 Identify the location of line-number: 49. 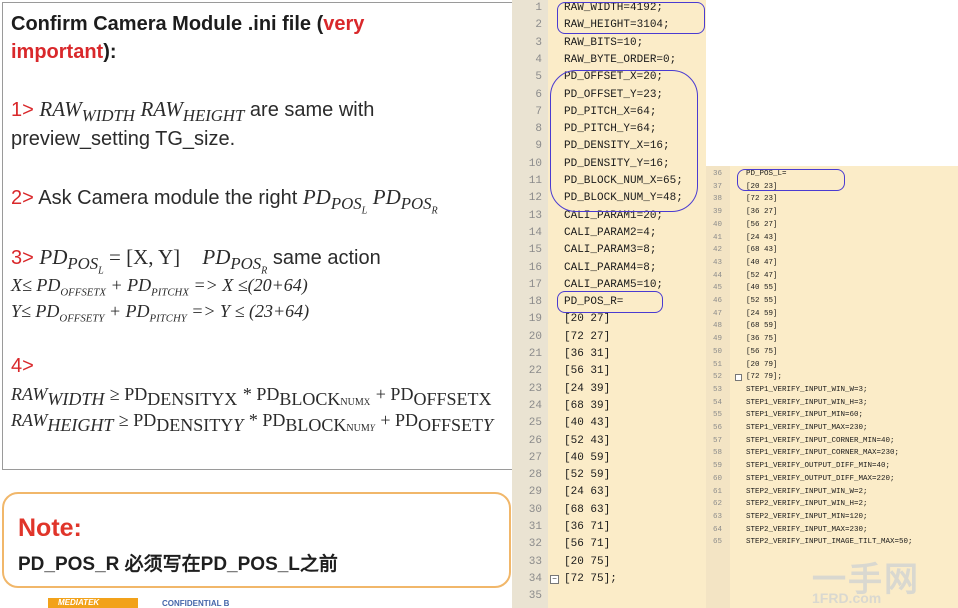
(717, 339).